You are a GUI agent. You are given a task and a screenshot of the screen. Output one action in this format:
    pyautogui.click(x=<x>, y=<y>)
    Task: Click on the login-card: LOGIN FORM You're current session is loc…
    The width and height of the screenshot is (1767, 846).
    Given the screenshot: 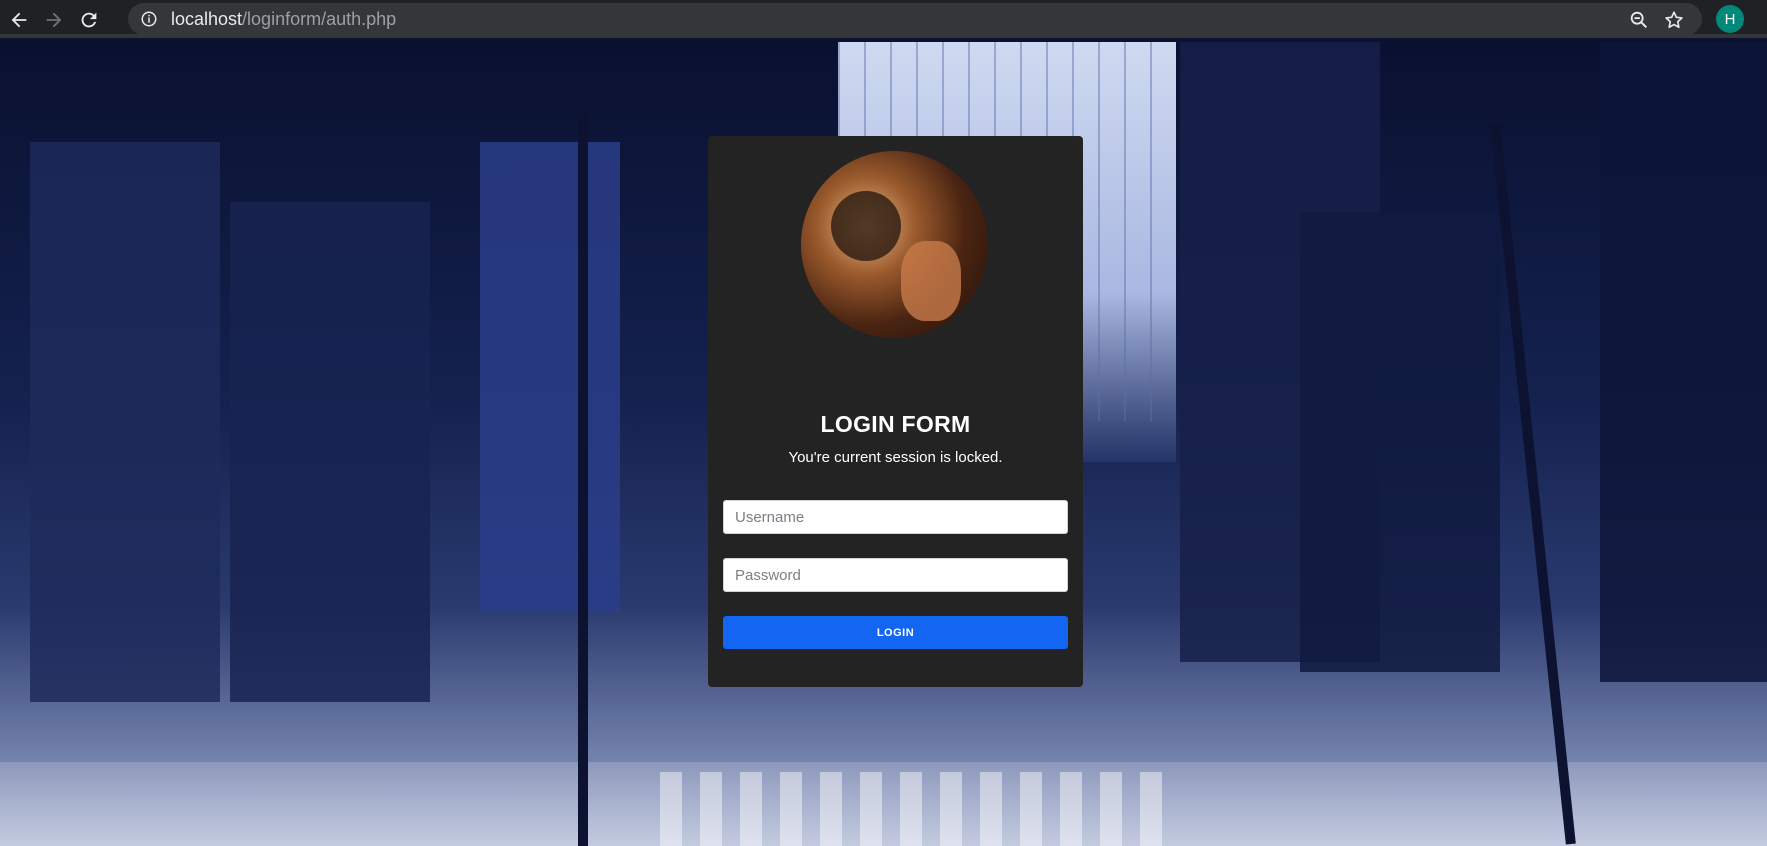 What is the action you would take?
    pyautogui.click(x=895, y=411)
    